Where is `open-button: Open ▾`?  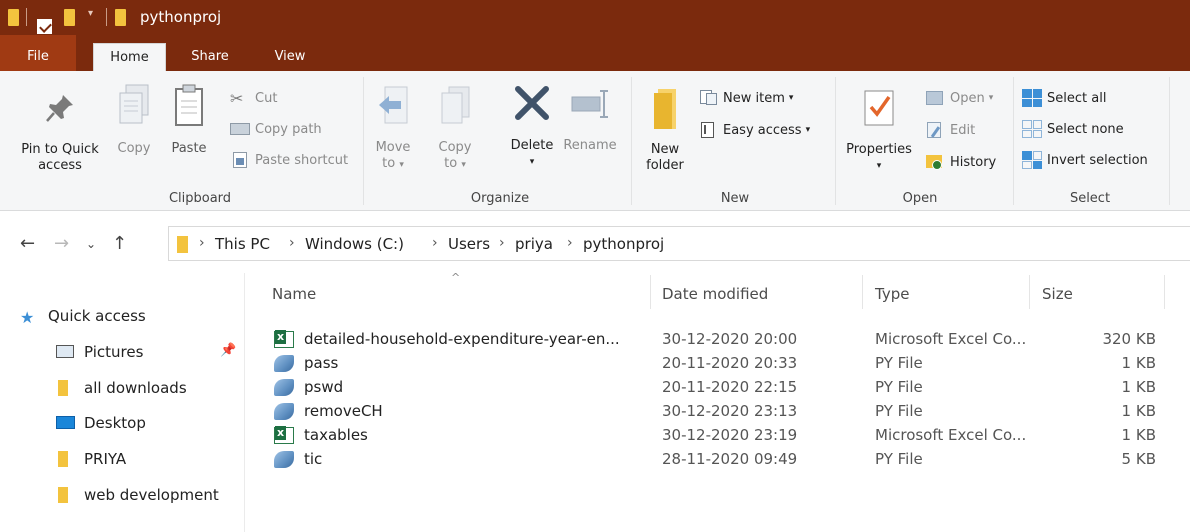
open-button: Open ▾ is located at coordinates (959, 98).